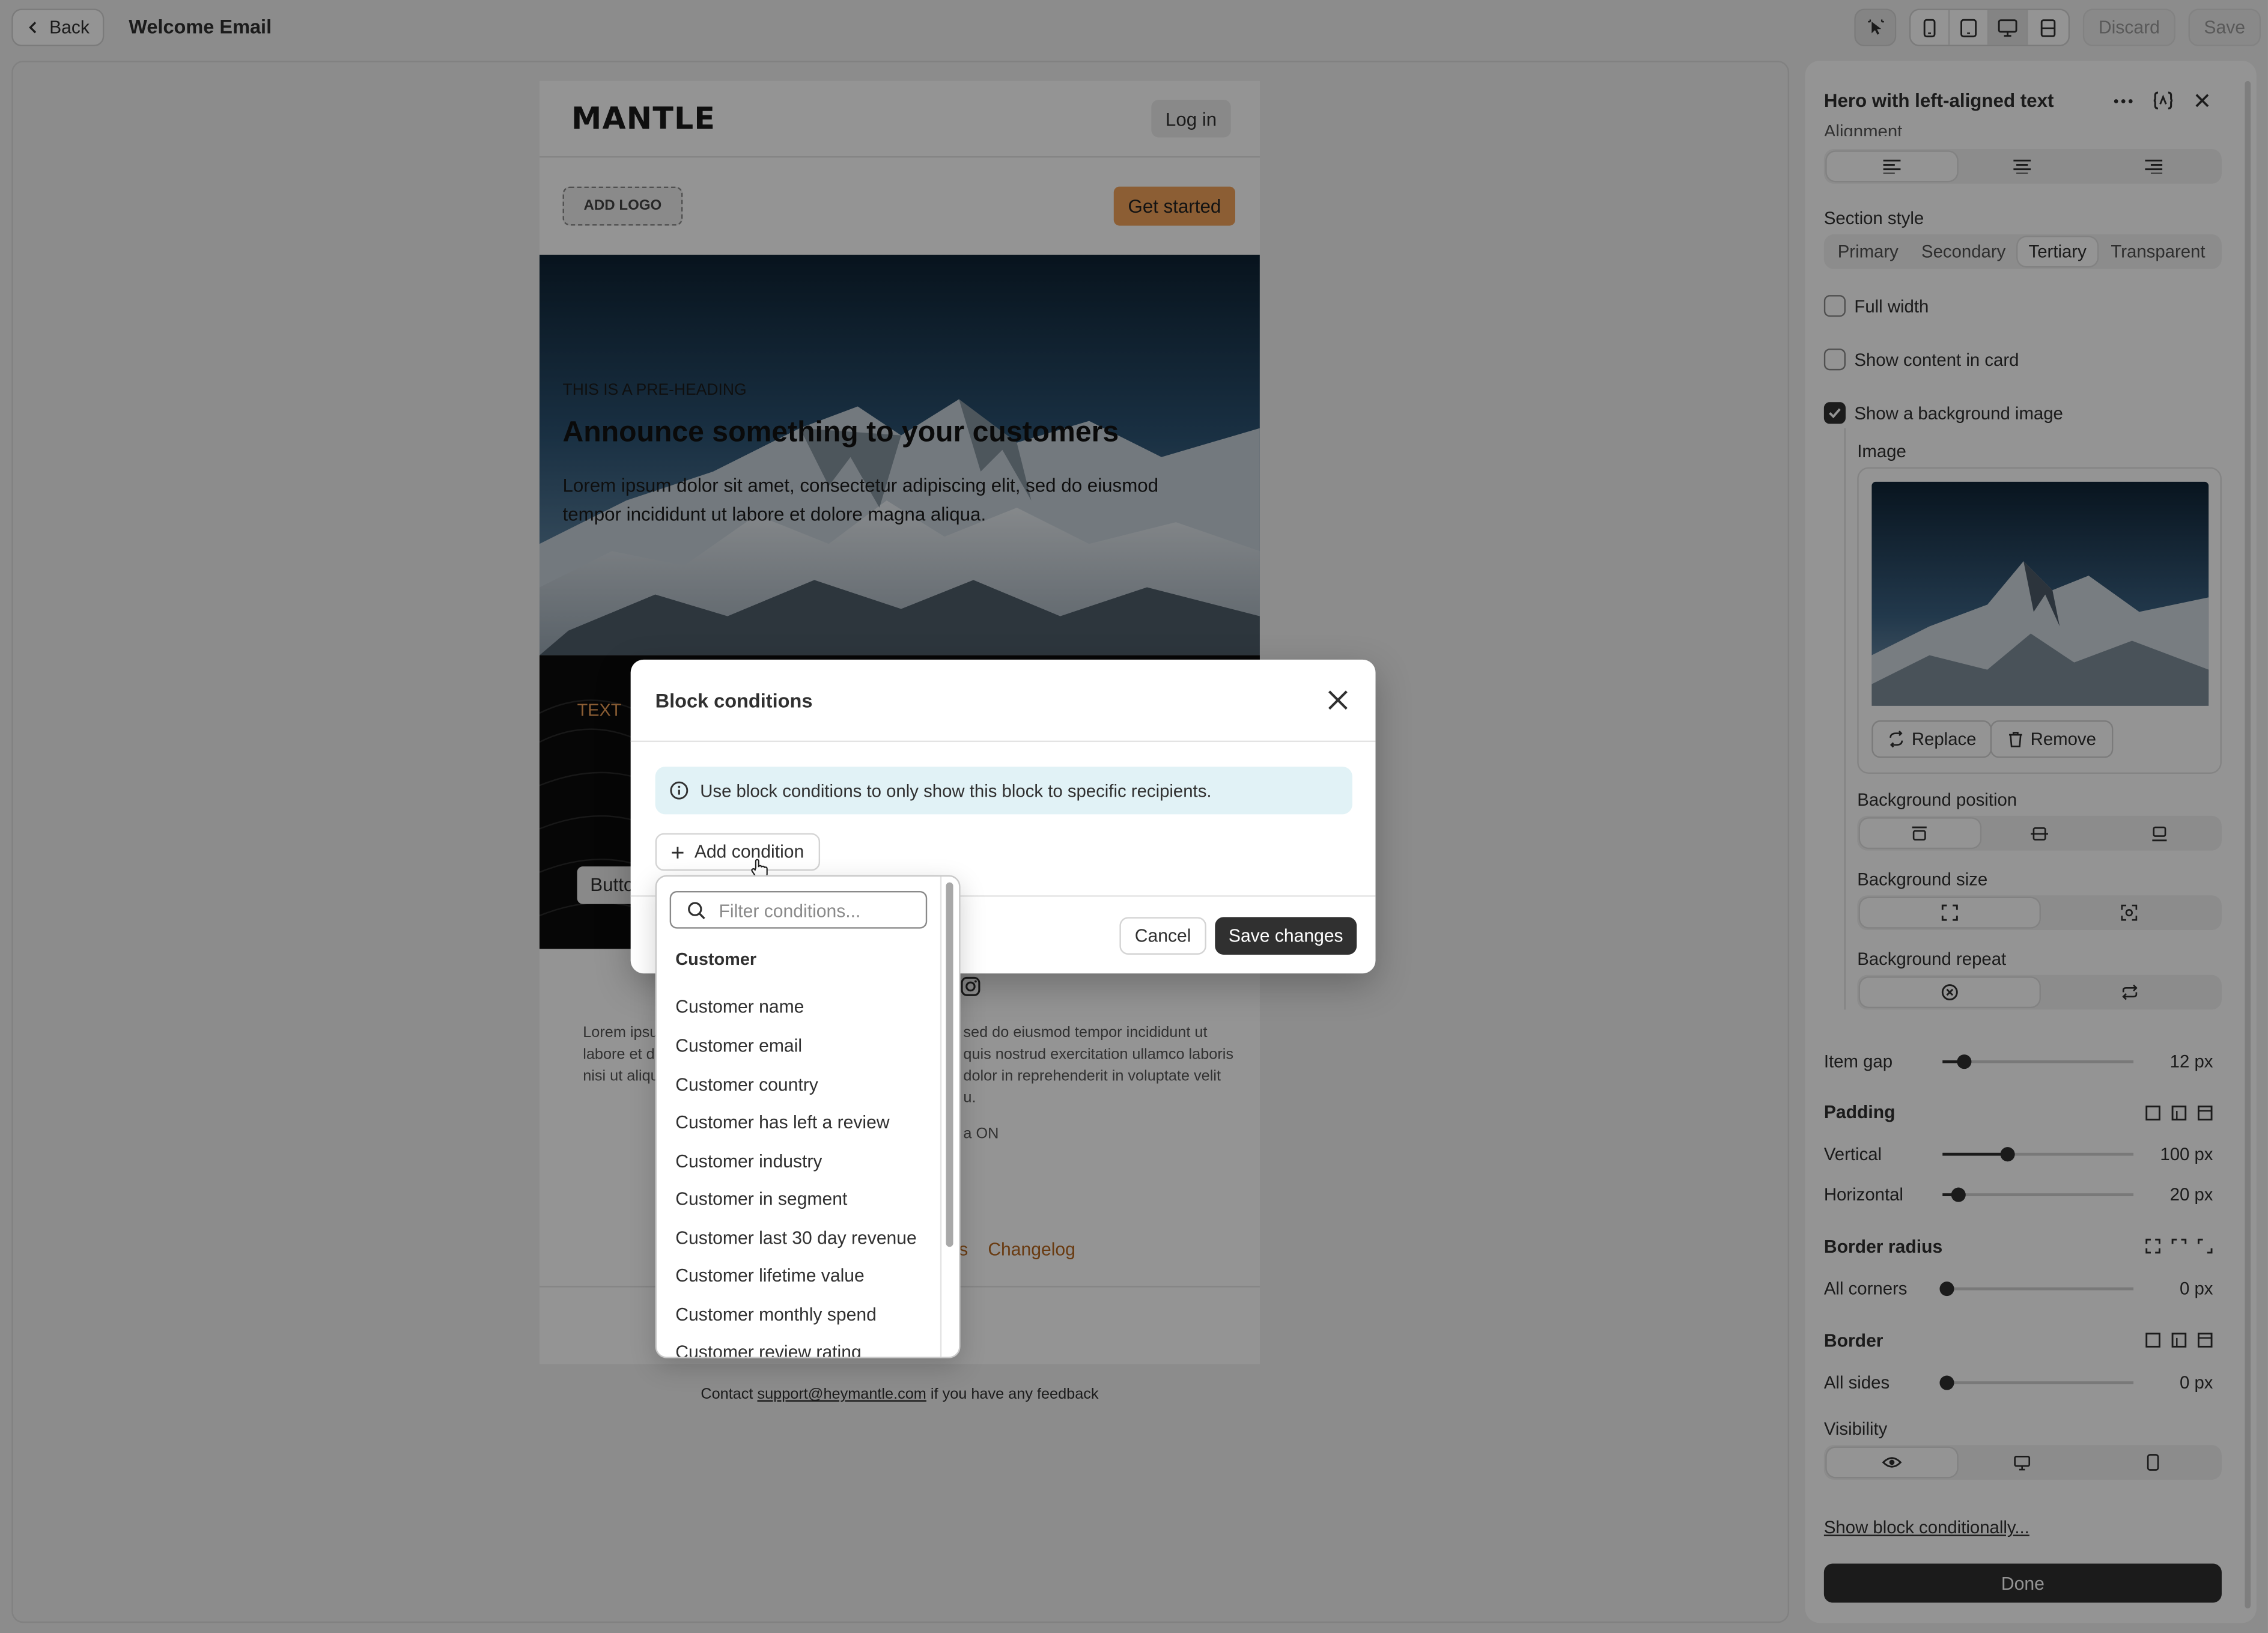 Image resolution: width=2268 pixels, height=1633 pixels. What do you see at coordinates (738, 852) in the screenshot?
I see `add-condition-button: Add condition` at bounding box center [738, 852].